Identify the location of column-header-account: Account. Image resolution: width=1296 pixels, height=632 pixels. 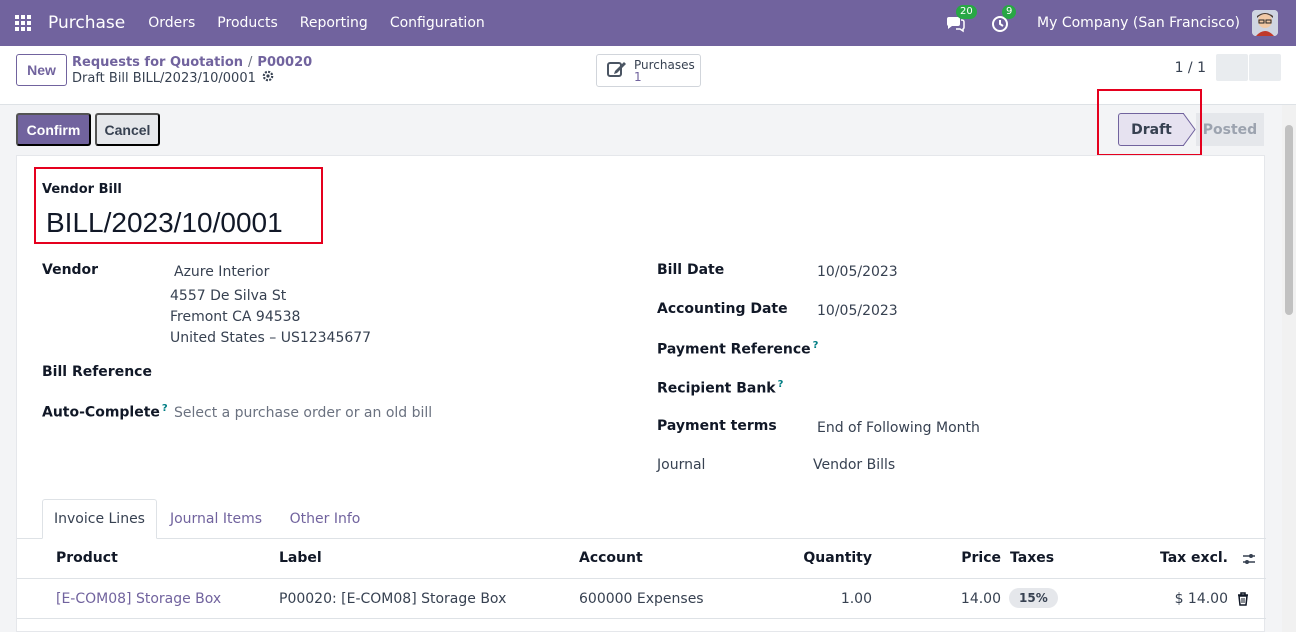
(611, 558).